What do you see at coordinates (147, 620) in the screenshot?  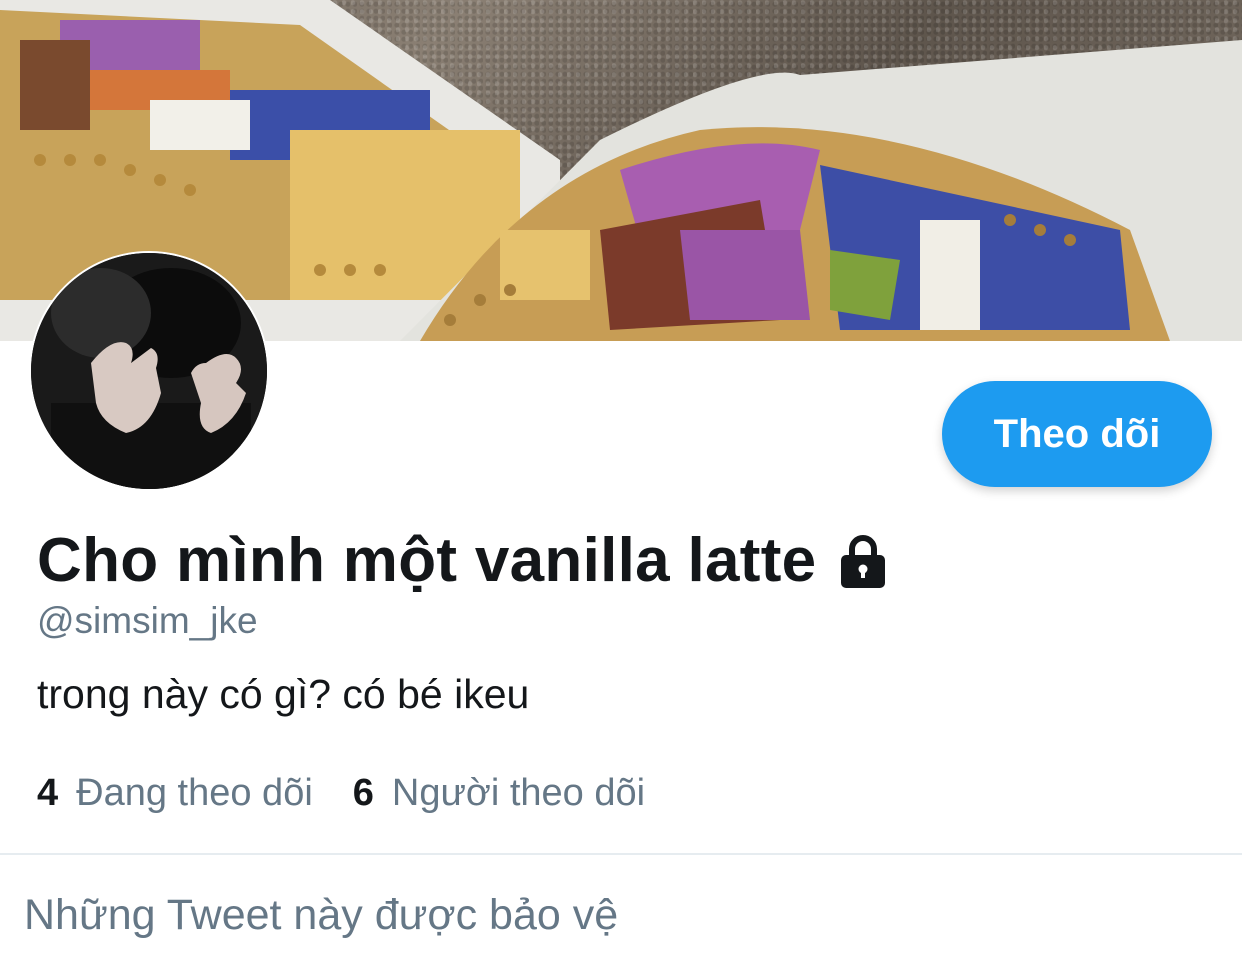 I see `profile-handle: @simsim_jke` at bounding box center [147, 620].